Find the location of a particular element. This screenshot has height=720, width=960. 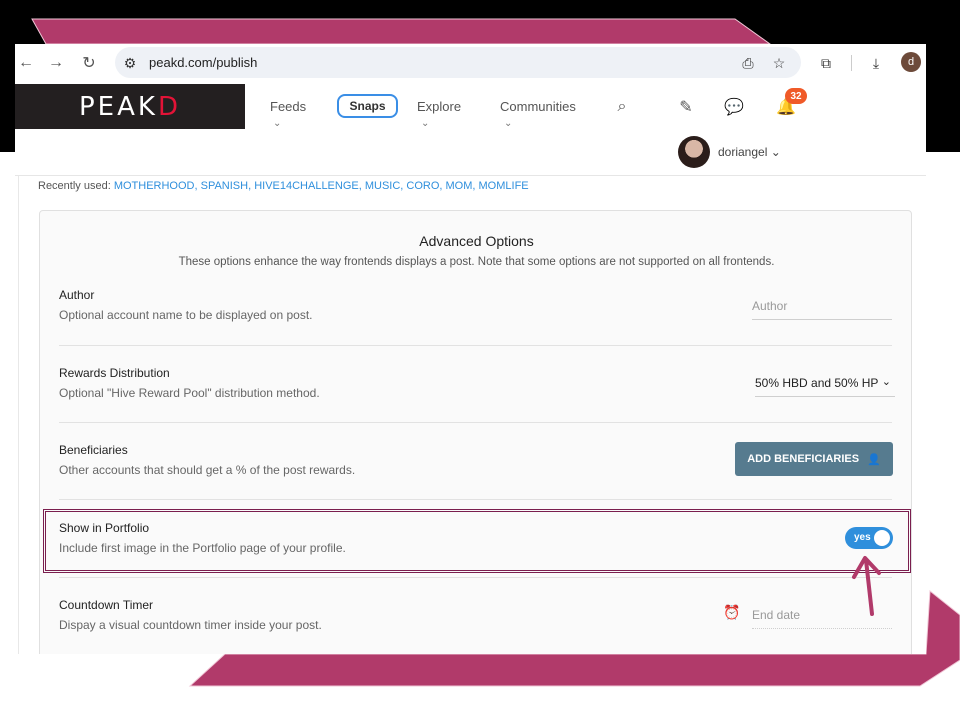

add-beneficiaries-button: ADD BENEFICIARIES 👤 is located at coordinates (814, 459).